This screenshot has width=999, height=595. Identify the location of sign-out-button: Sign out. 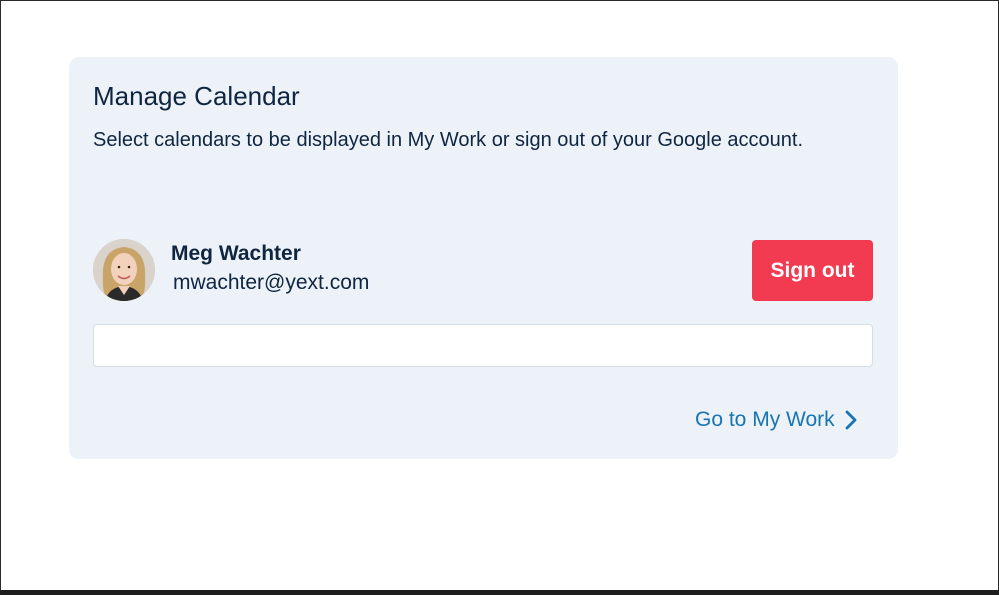
(812, 270).